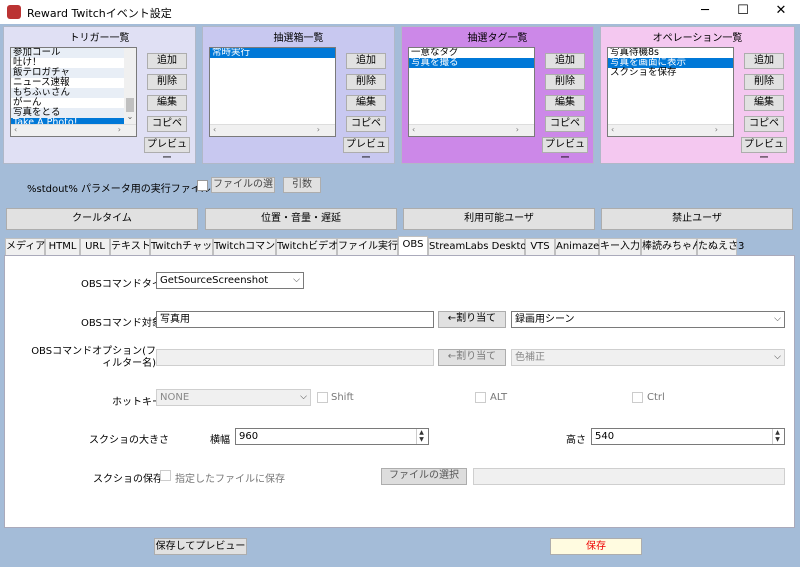 This screenshot has height=567, width=800. What do you see at coordinates (764, 61) in the screenshot?
I see `operation-add-button: 追加` at bounding box center [764, 61].